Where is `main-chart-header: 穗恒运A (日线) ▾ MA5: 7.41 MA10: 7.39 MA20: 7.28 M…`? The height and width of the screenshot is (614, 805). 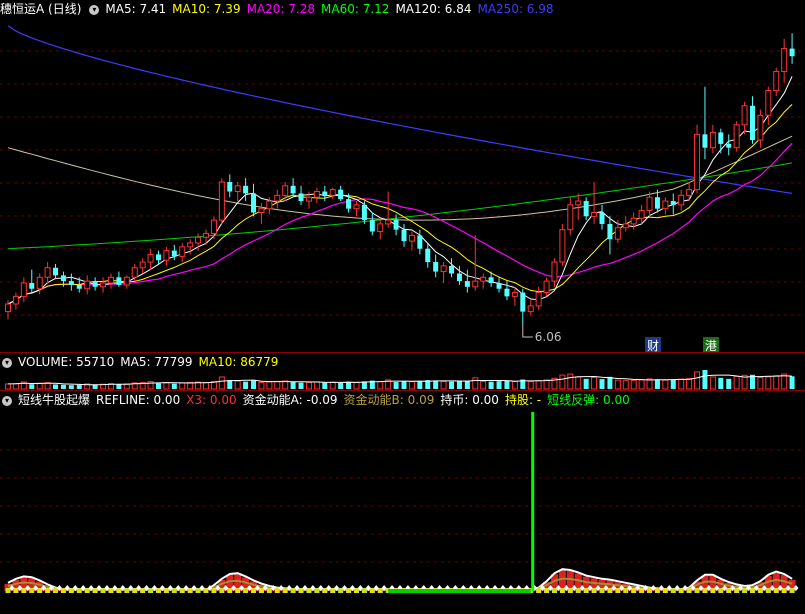
main-chart-header: 穗恒运A (日线) ▾ MA5: 7.41 MA10: 7.39 MA20: 7.28 M… is located at coordinates (283, 9).